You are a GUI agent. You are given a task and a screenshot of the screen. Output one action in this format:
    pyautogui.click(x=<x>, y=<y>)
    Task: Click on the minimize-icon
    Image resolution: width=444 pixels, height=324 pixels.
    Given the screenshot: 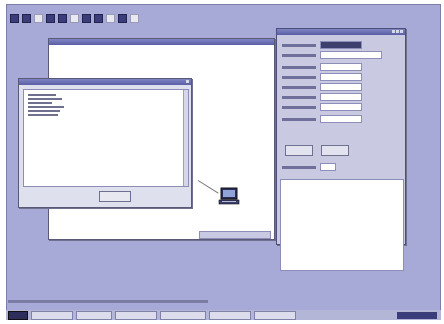 What is the action you would take?
    pyautogui.click(x=393, y=31)
    